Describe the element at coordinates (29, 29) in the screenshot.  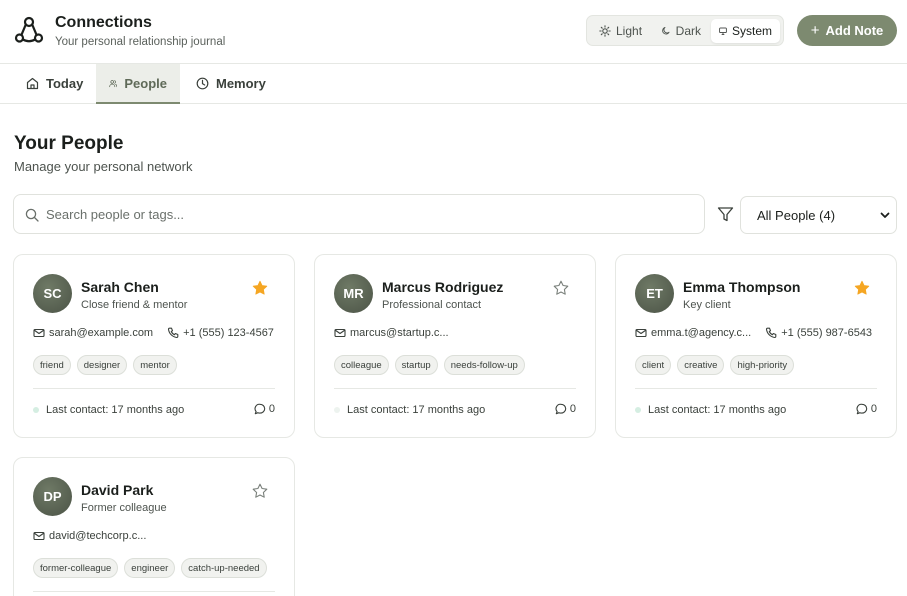
I see `connections-logo-icon` at that location.